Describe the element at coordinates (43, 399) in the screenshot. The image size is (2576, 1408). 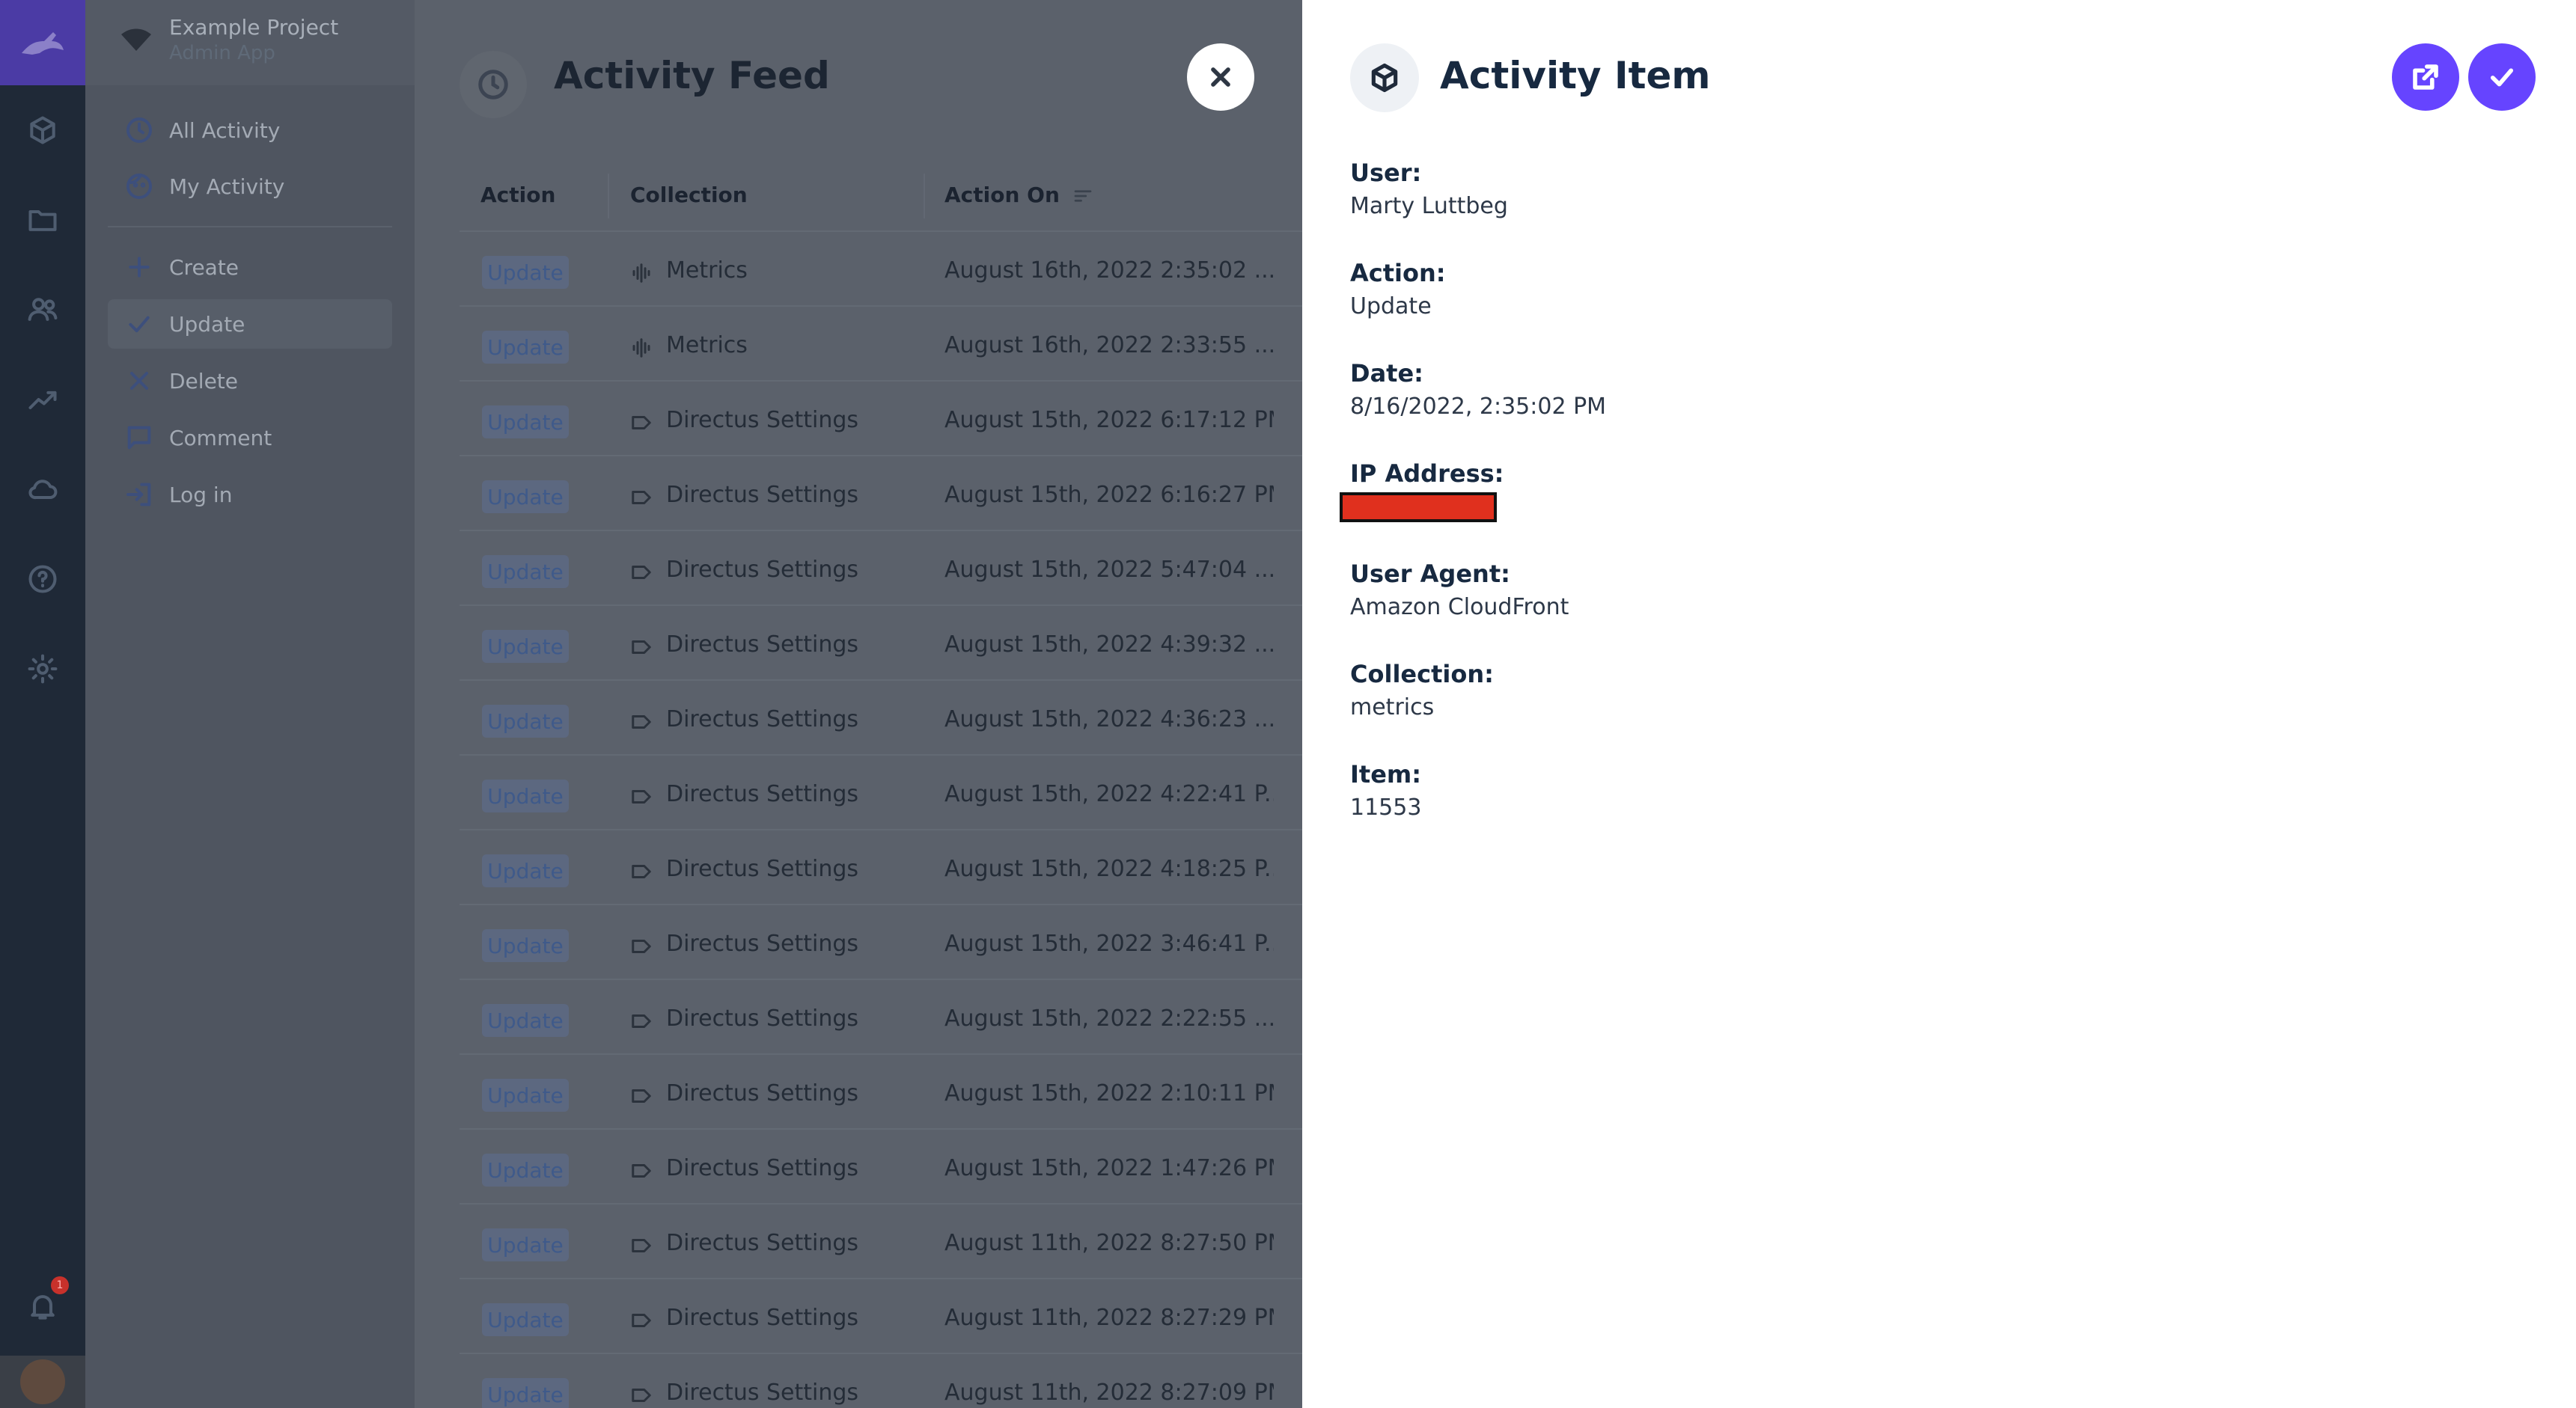
I see `insights-icon` at that location.